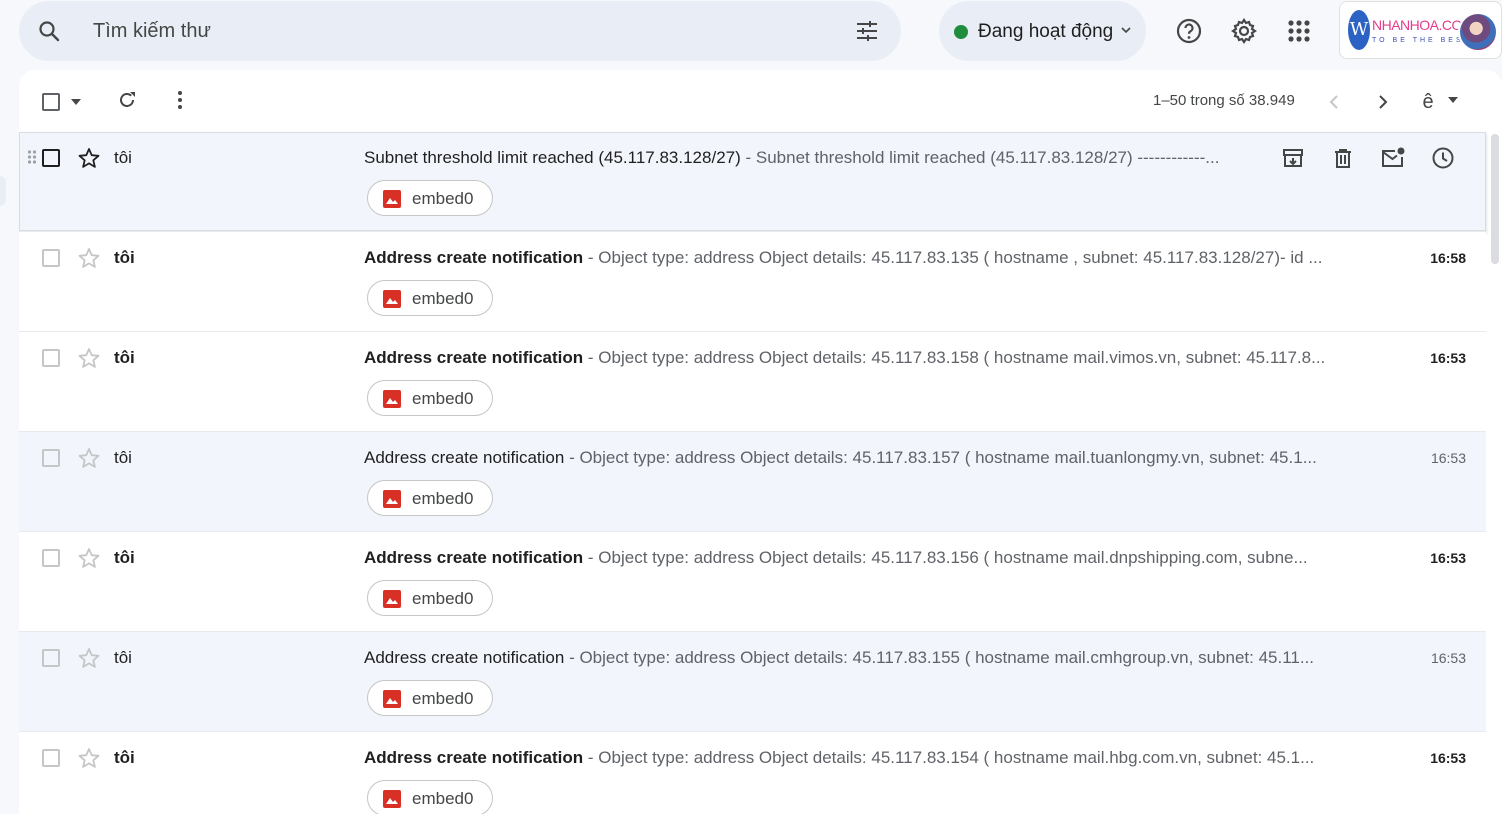 The width and height of the screenshot is (1502, 814). Describe the element at coordinates (1224, 100) in the screenshot. I see `pagination-range: 1–50 trong số 38.949` at that location.